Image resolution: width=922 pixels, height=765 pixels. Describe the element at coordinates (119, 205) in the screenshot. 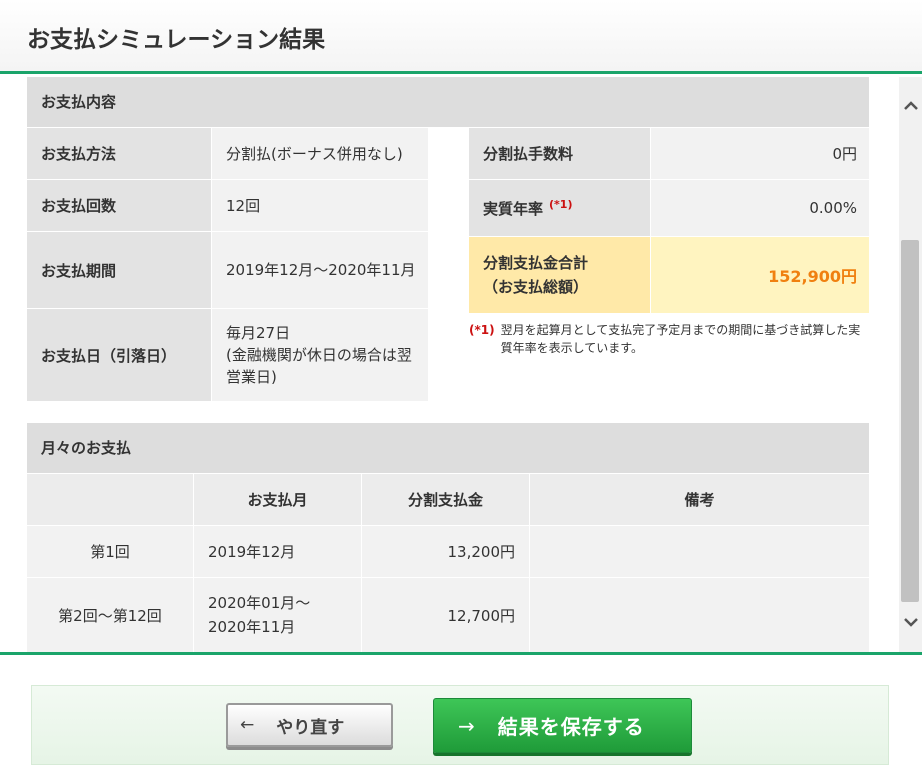

I see `count-label: お支払回数` at that location.